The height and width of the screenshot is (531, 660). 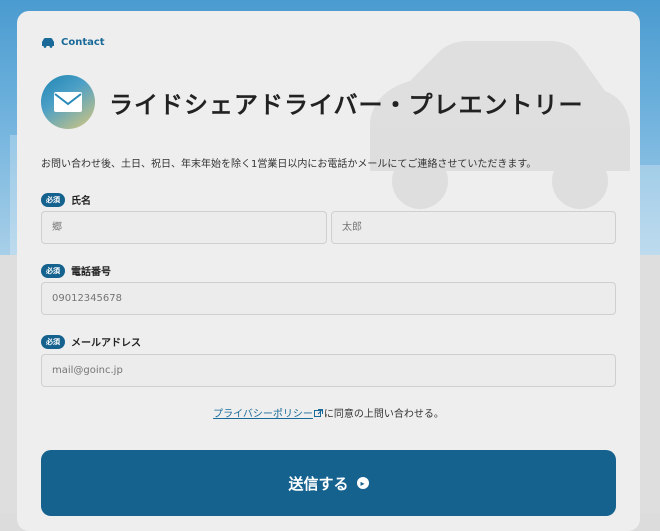 I want to click on phone-input, so click(x=328, y=298).